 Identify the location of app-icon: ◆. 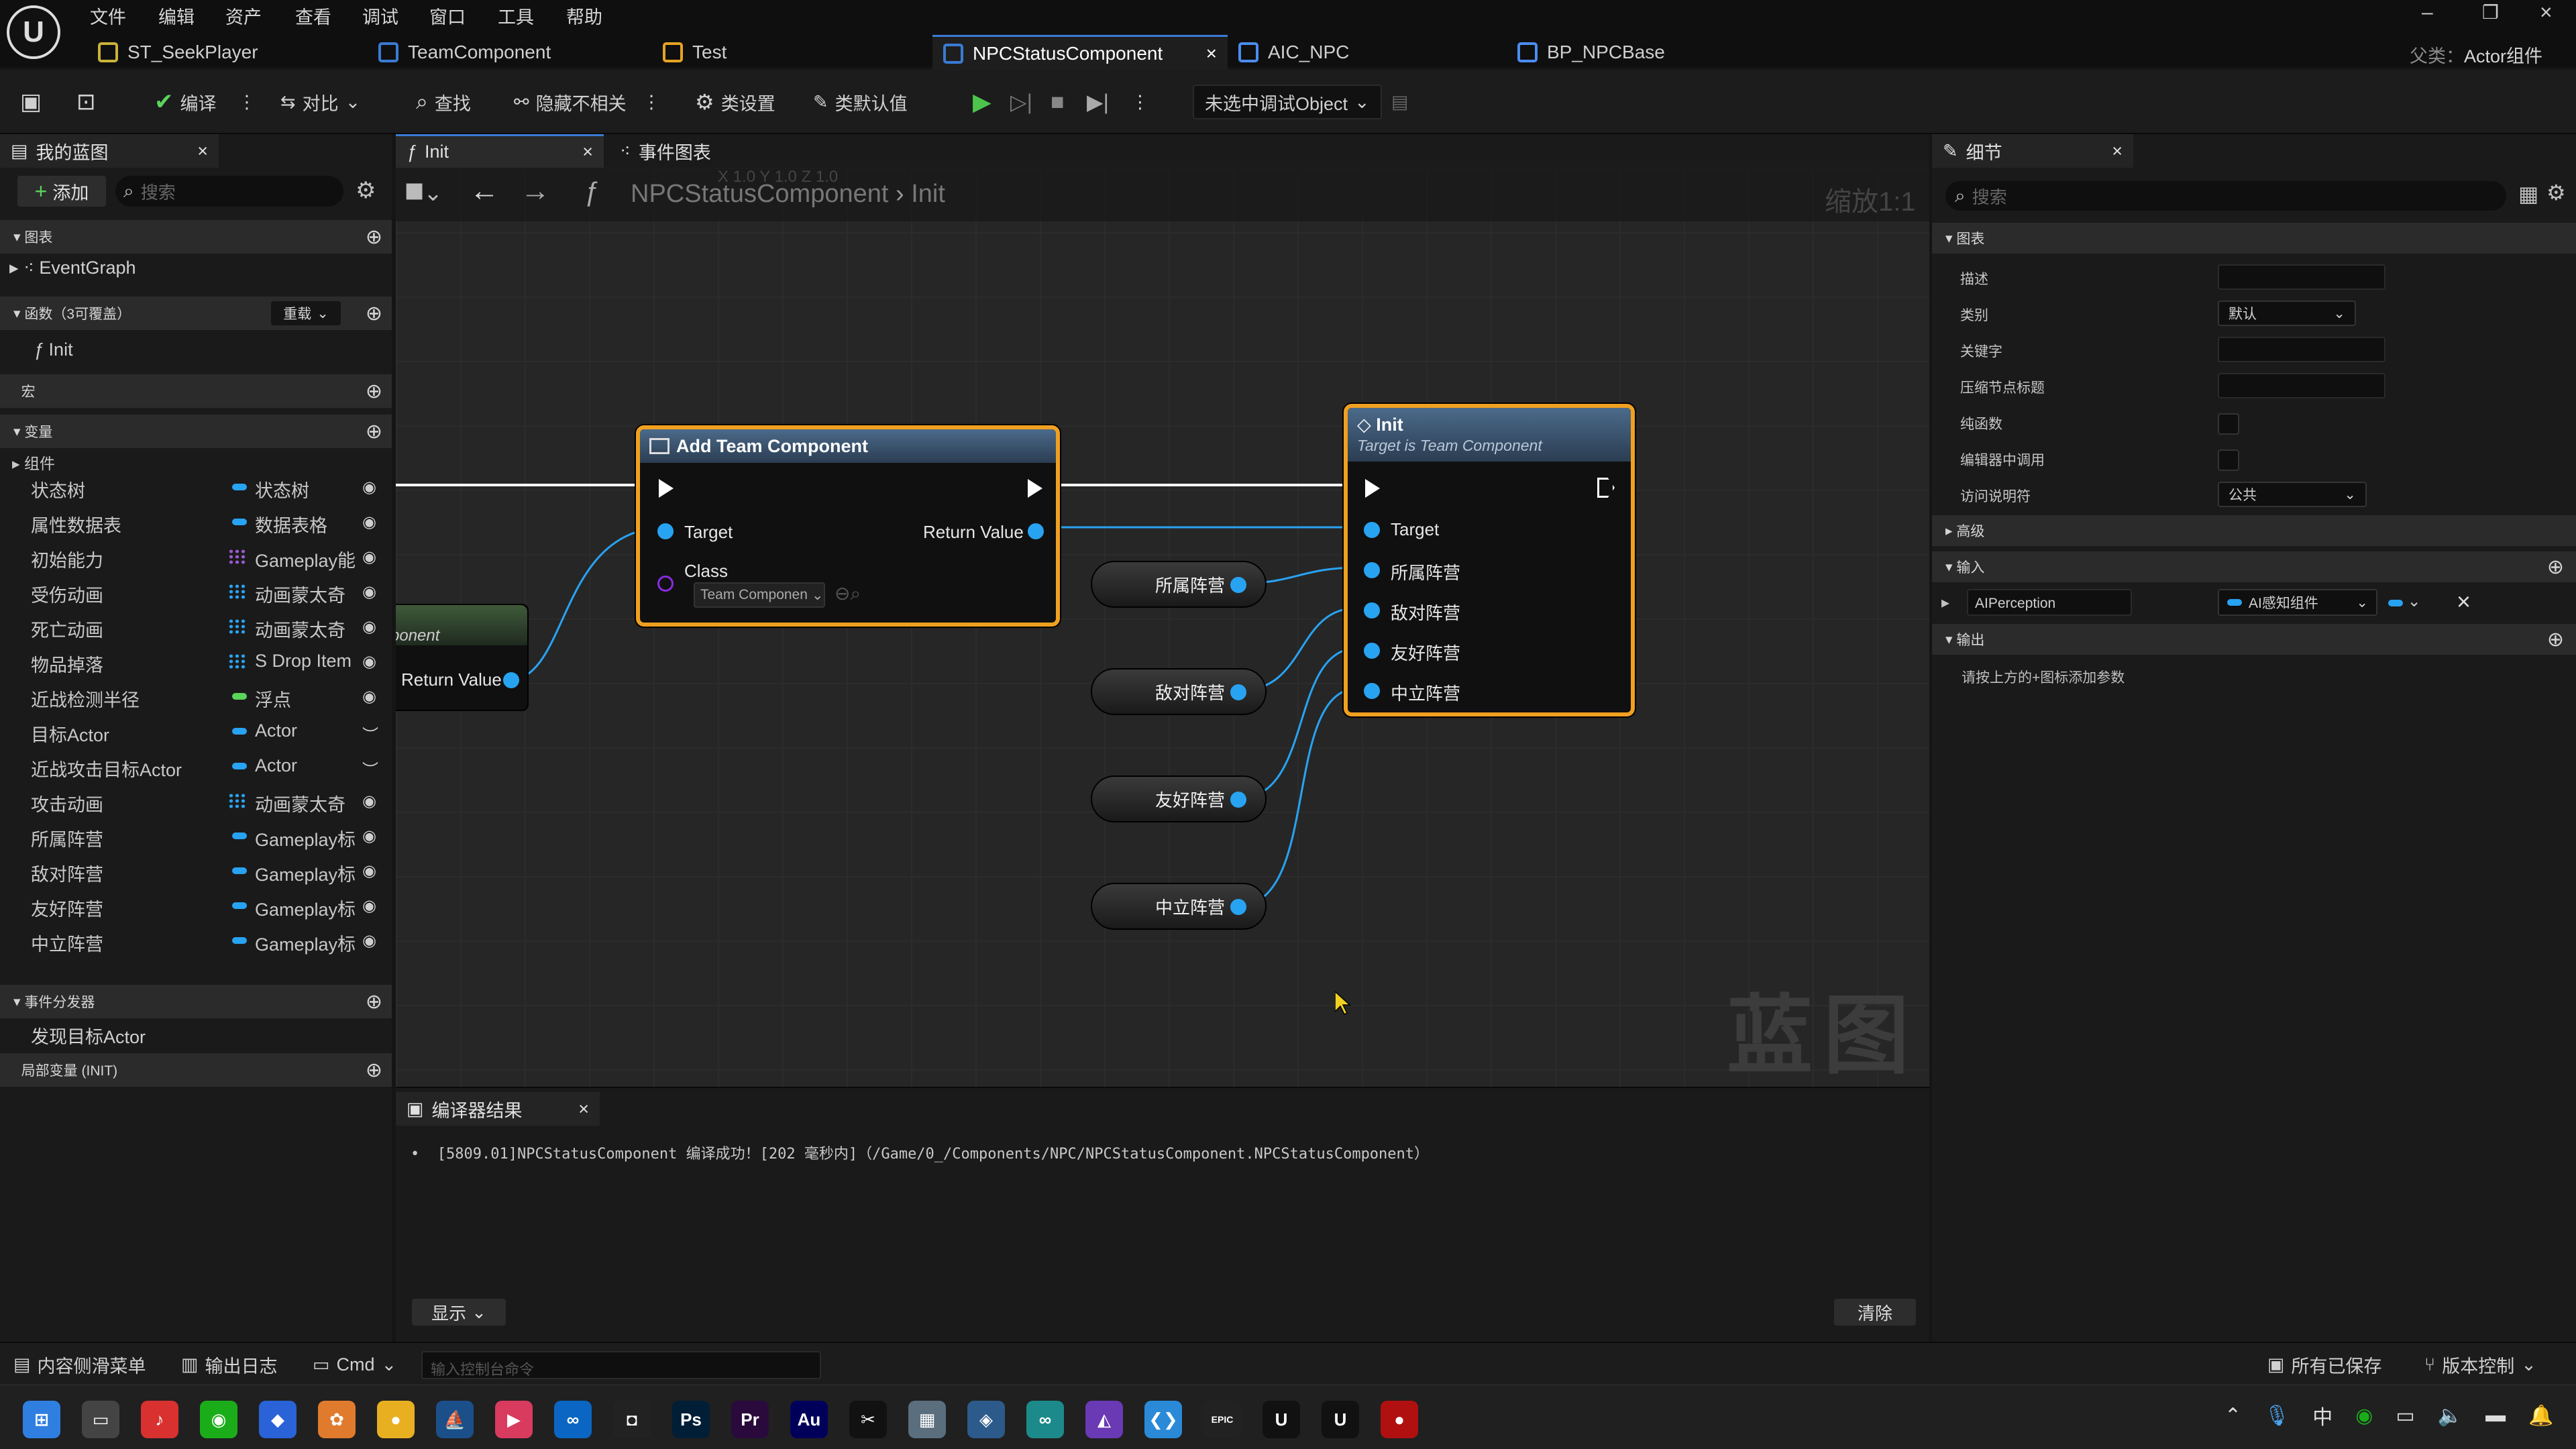
(278, 1419).